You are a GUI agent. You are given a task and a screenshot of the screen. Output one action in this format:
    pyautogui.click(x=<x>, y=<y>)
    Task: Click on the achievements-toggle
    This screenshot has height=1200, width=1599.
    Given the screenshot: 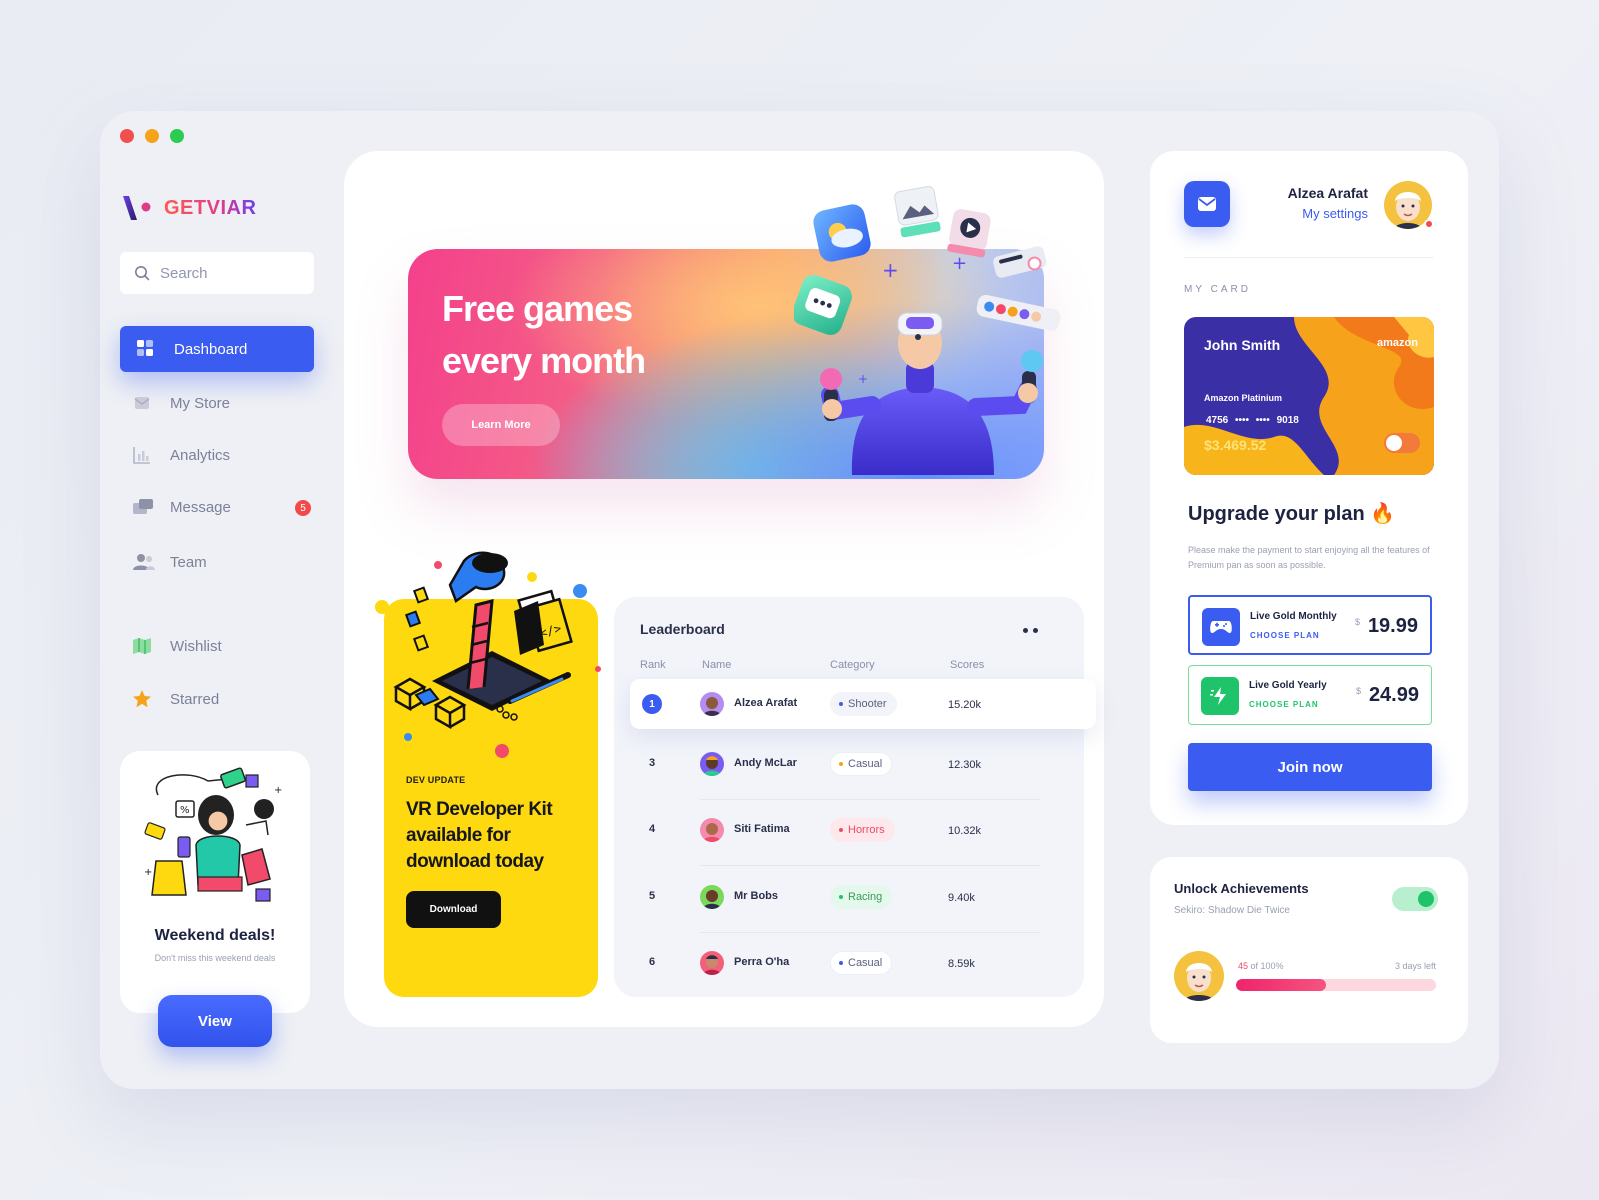 What is the action you would take?
    pyautogui.click(x=1415, y=899)
    